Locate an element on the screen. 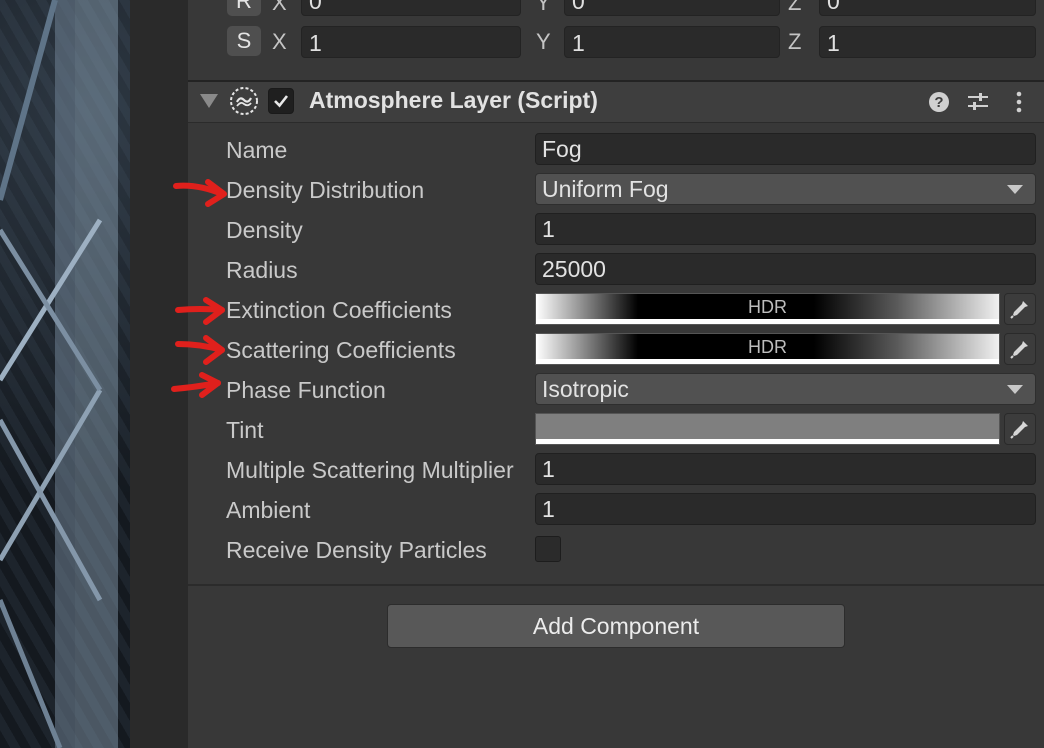  component-enabled-checkbox is located at coordinates (281, 101).